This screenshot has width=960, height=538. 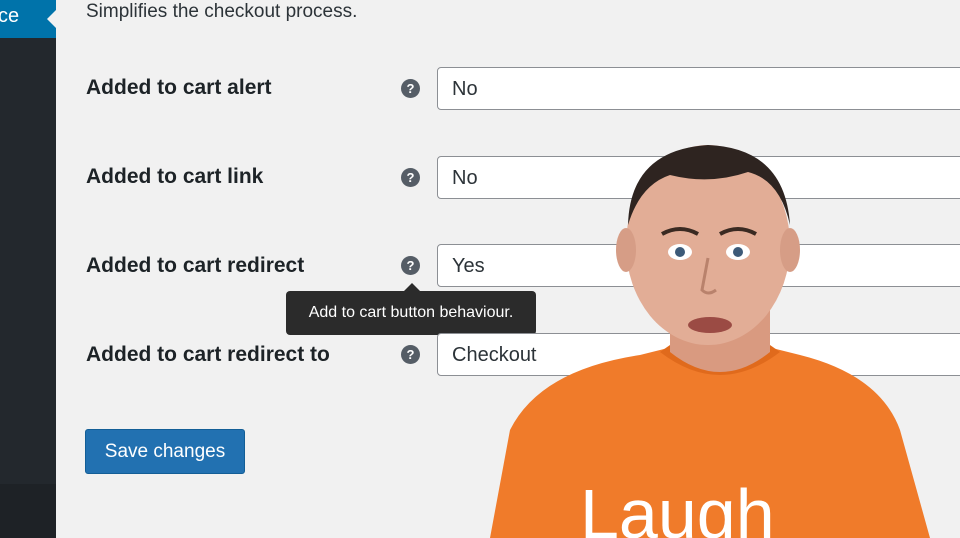 What do you see at coordinates (677, 506) in the screenshot?
I see `presenter-shirt-text: Laugh` at bounding box center [677, 506].